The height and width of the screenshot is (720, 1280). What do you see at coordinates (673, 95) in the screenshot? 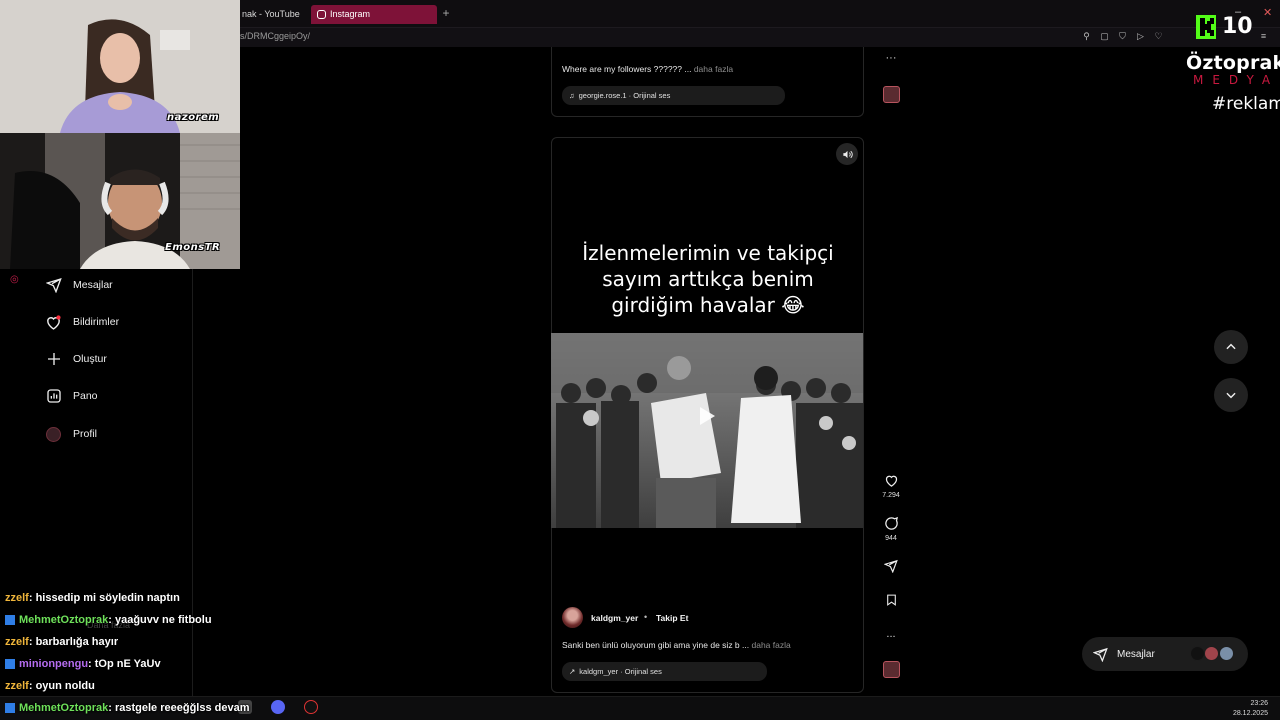
I see `previous-post-audio: ♫ georgie.rose.1 · Orijinal ses` at bounding box center [673, 95].